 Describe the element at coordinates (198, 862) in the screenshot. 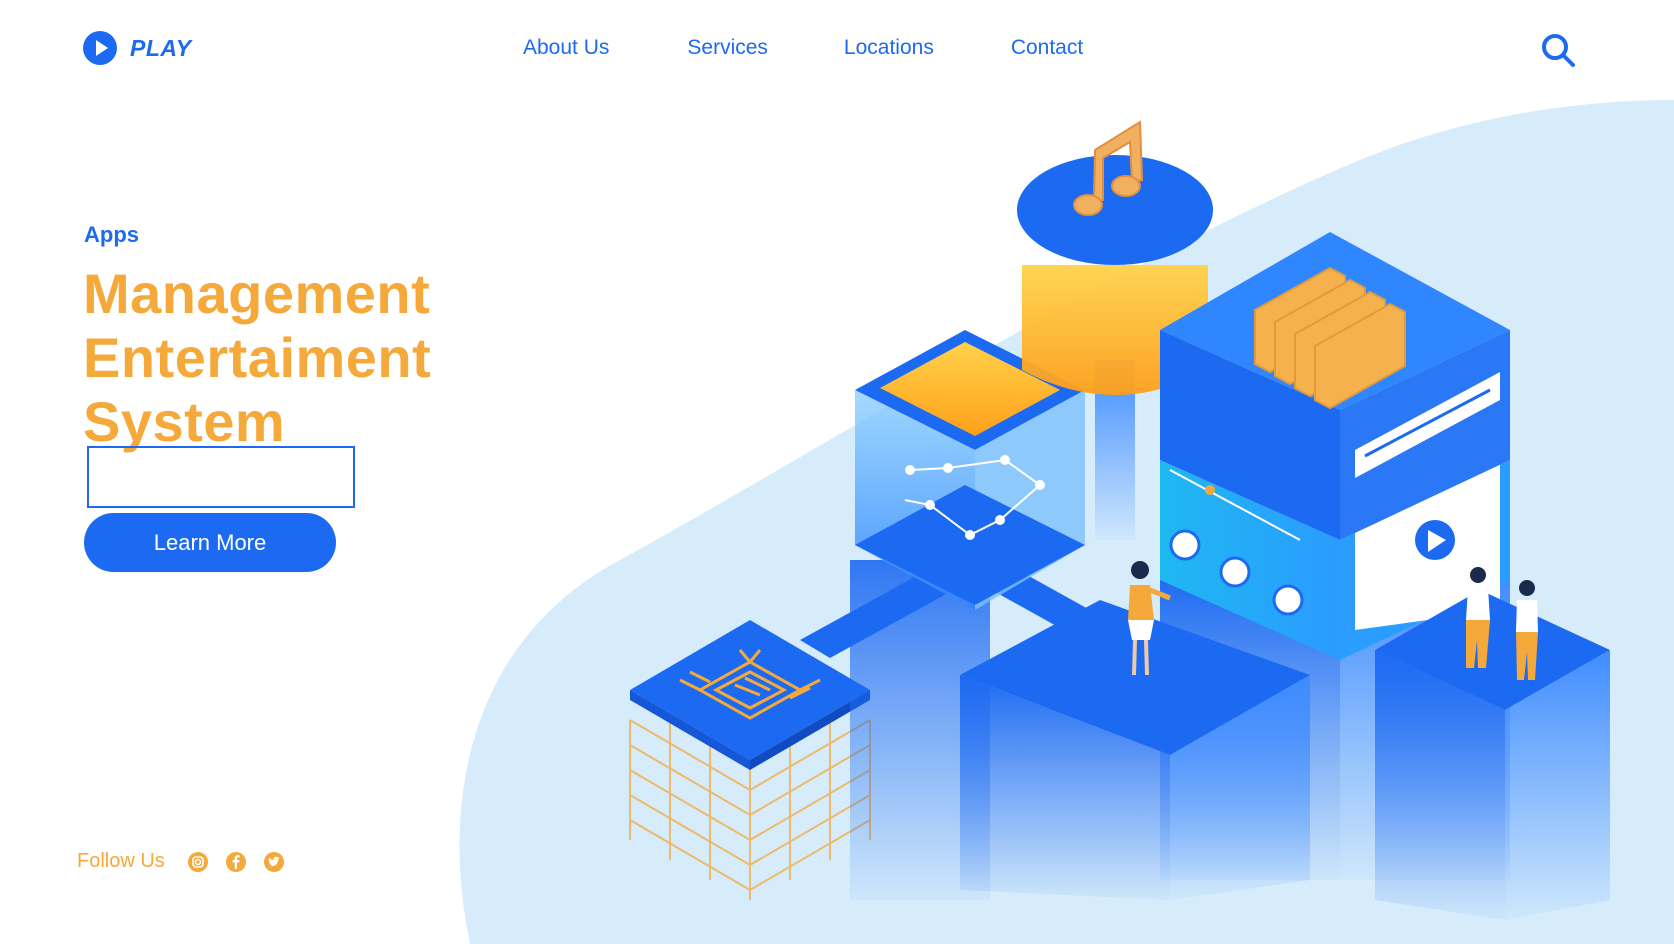

I see `instagram-icon` at that location.